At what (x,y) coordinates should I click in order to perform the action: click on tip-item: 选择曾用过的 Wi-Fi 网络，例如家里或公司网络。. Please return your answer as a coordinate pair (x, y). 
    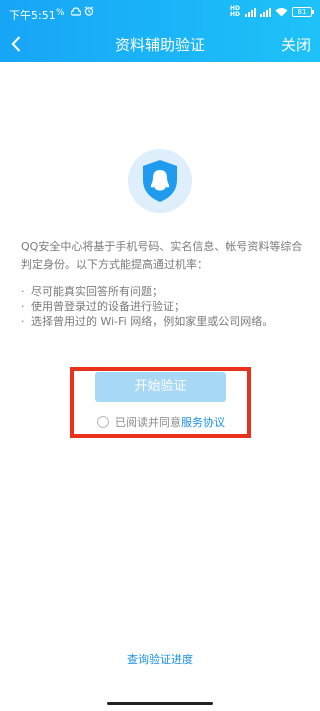
    Looking at the image, I should click on (166, 321).